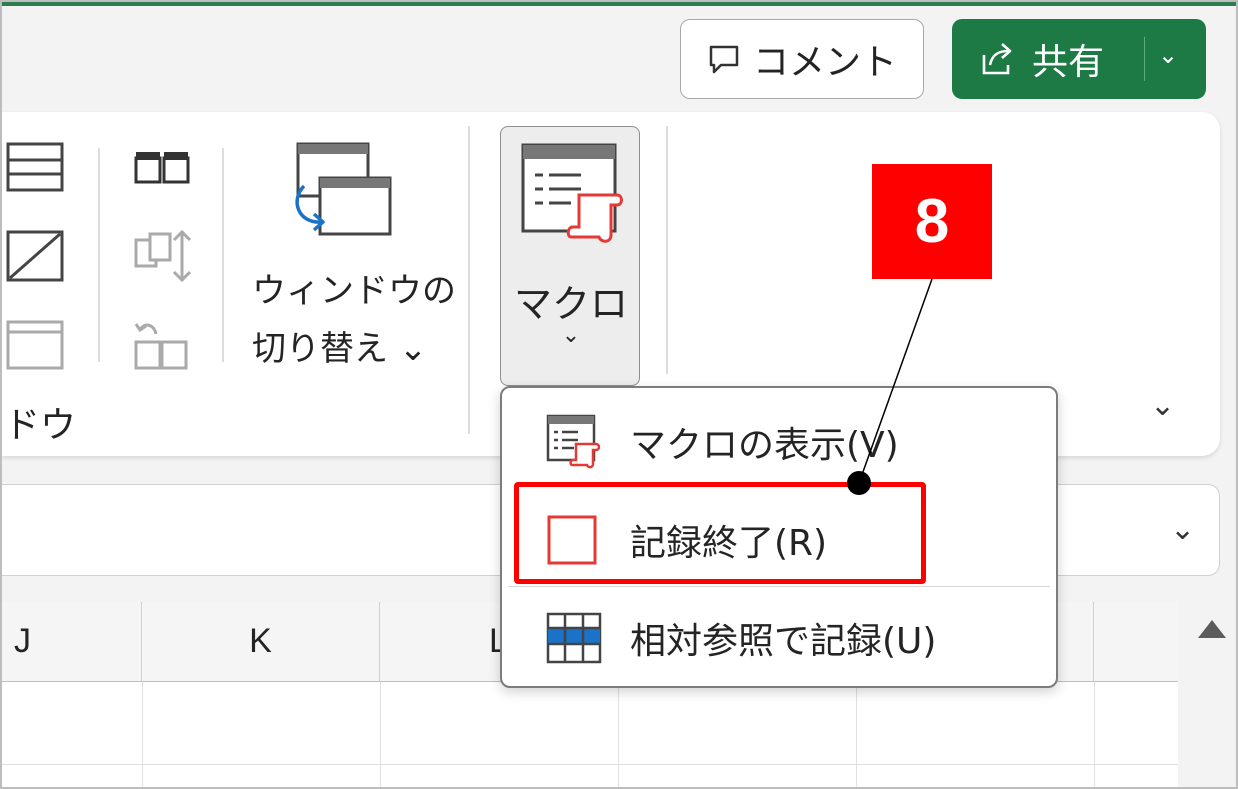  Describe the element at coordinates (859, 483) in the screenshot. I see `annotation-anchor-dot` at that location.